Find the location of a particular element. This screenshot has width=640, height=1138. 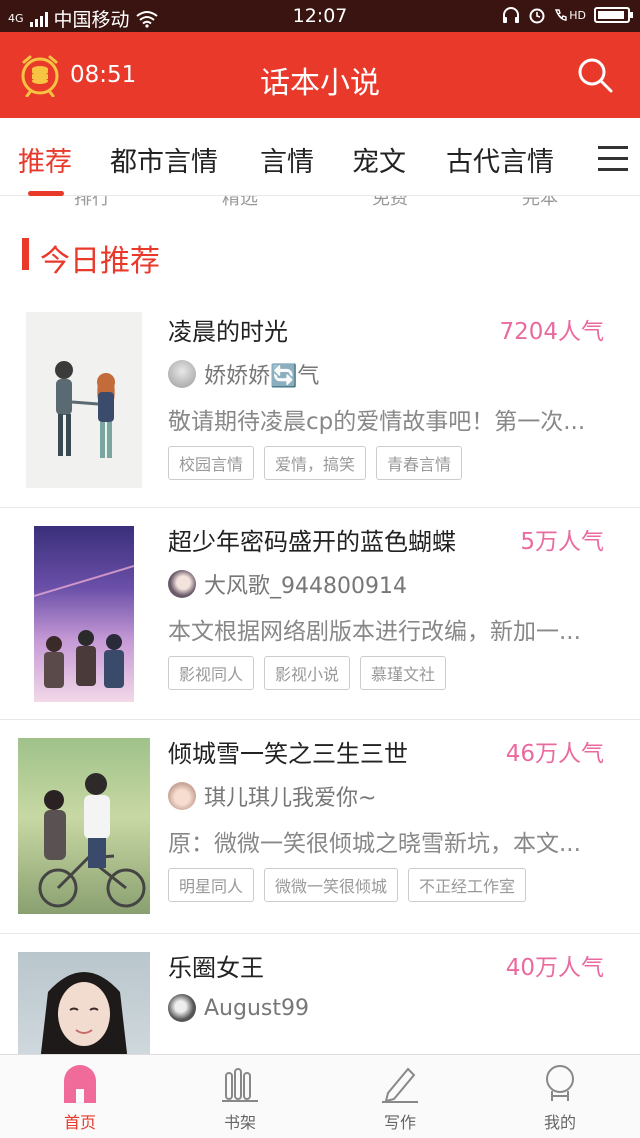

nav-write: 写作 is located at coordinates (400, 1098).